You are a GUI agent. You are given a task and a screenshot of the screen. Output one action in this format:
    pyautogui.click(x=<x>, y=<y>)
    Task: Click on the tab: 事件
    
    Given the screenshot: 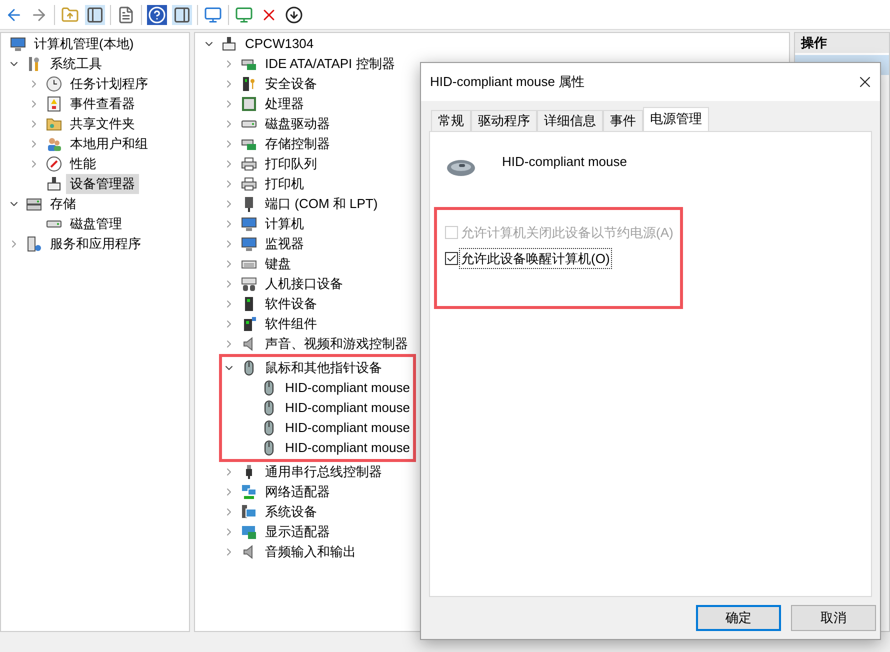 What is the action you would take?
    pyautogui.click(x=623, y=120)
    